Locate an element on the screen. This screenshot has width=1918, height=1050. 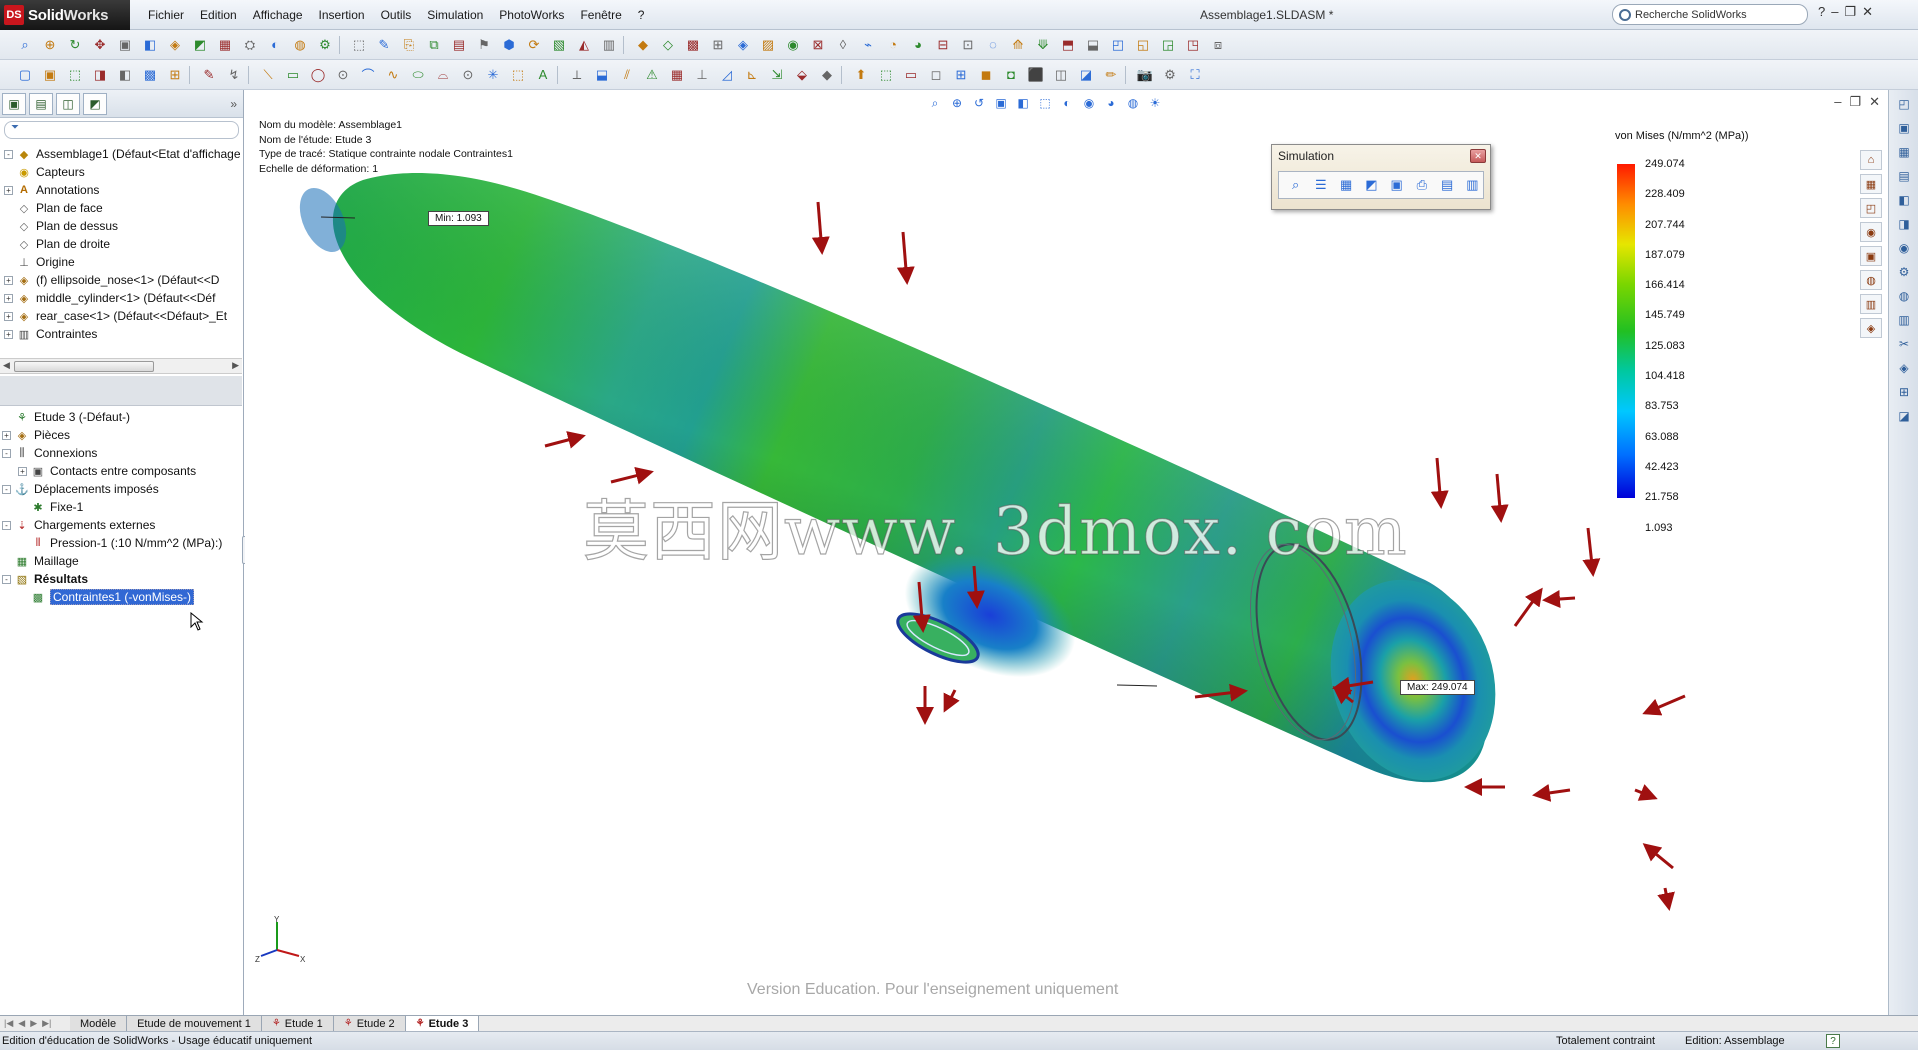
side-panel-icon: ▥ is located at coordinates (1871, 304).